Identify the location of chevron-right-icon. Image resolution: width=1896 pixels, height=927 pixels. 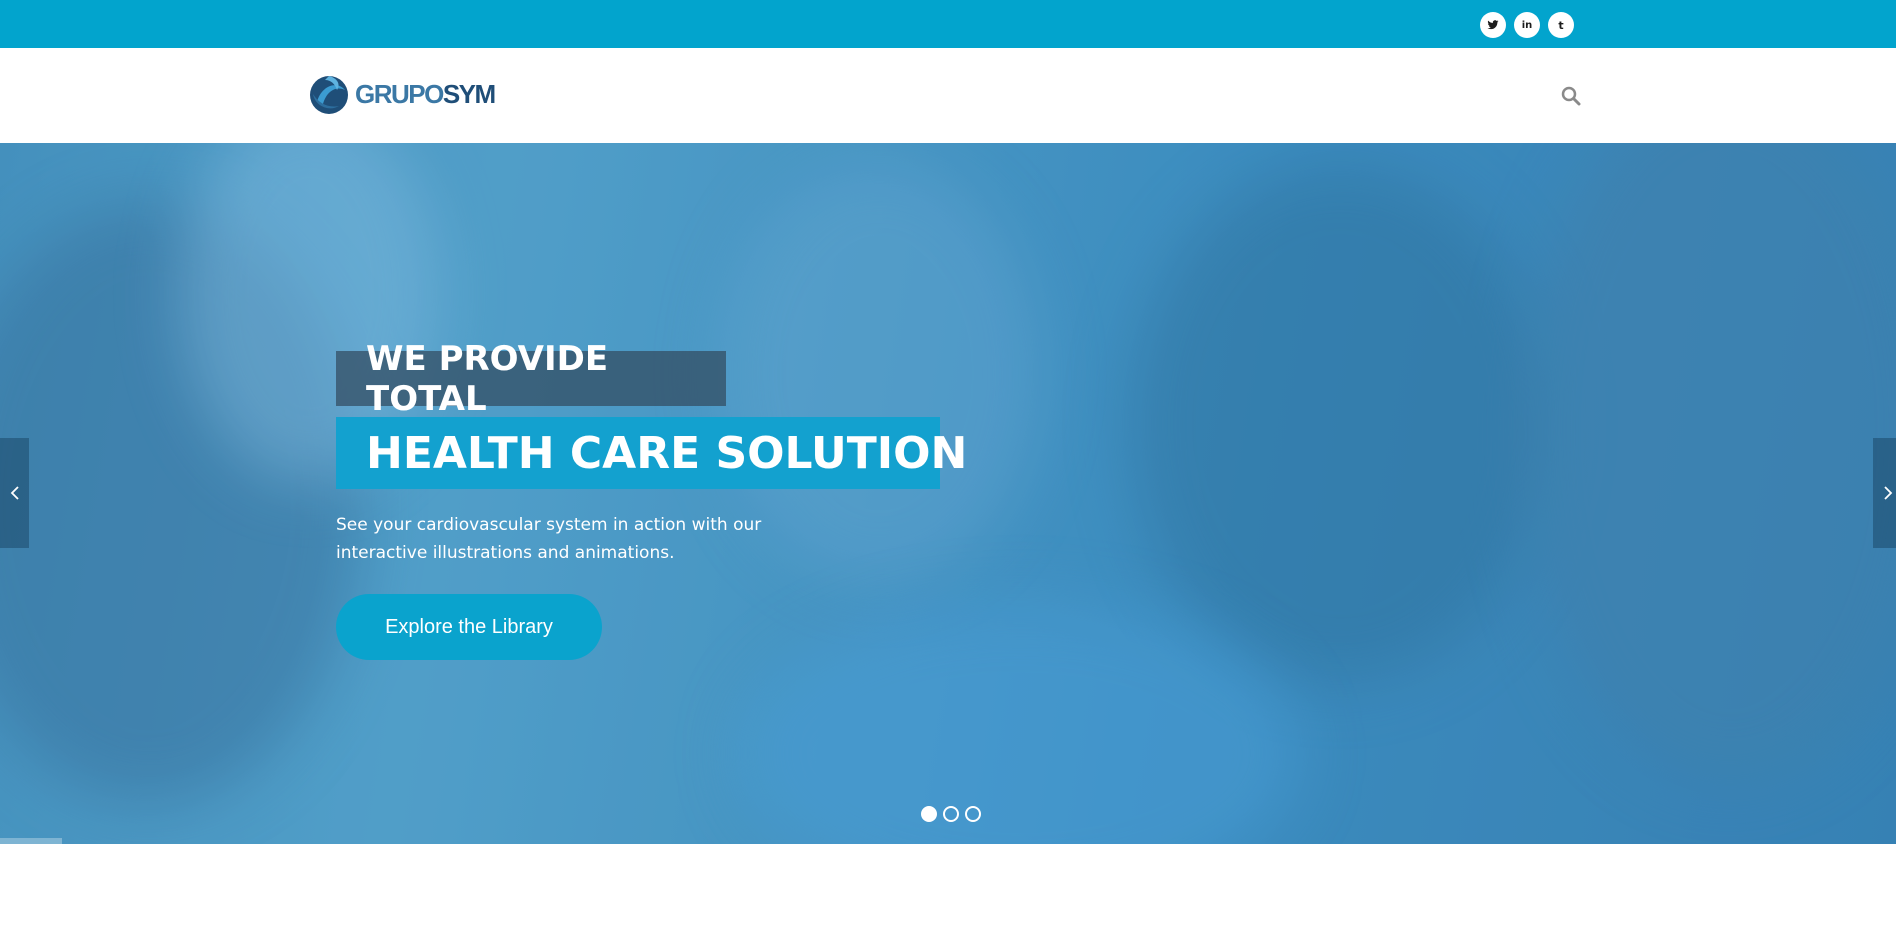
(1887, 493).